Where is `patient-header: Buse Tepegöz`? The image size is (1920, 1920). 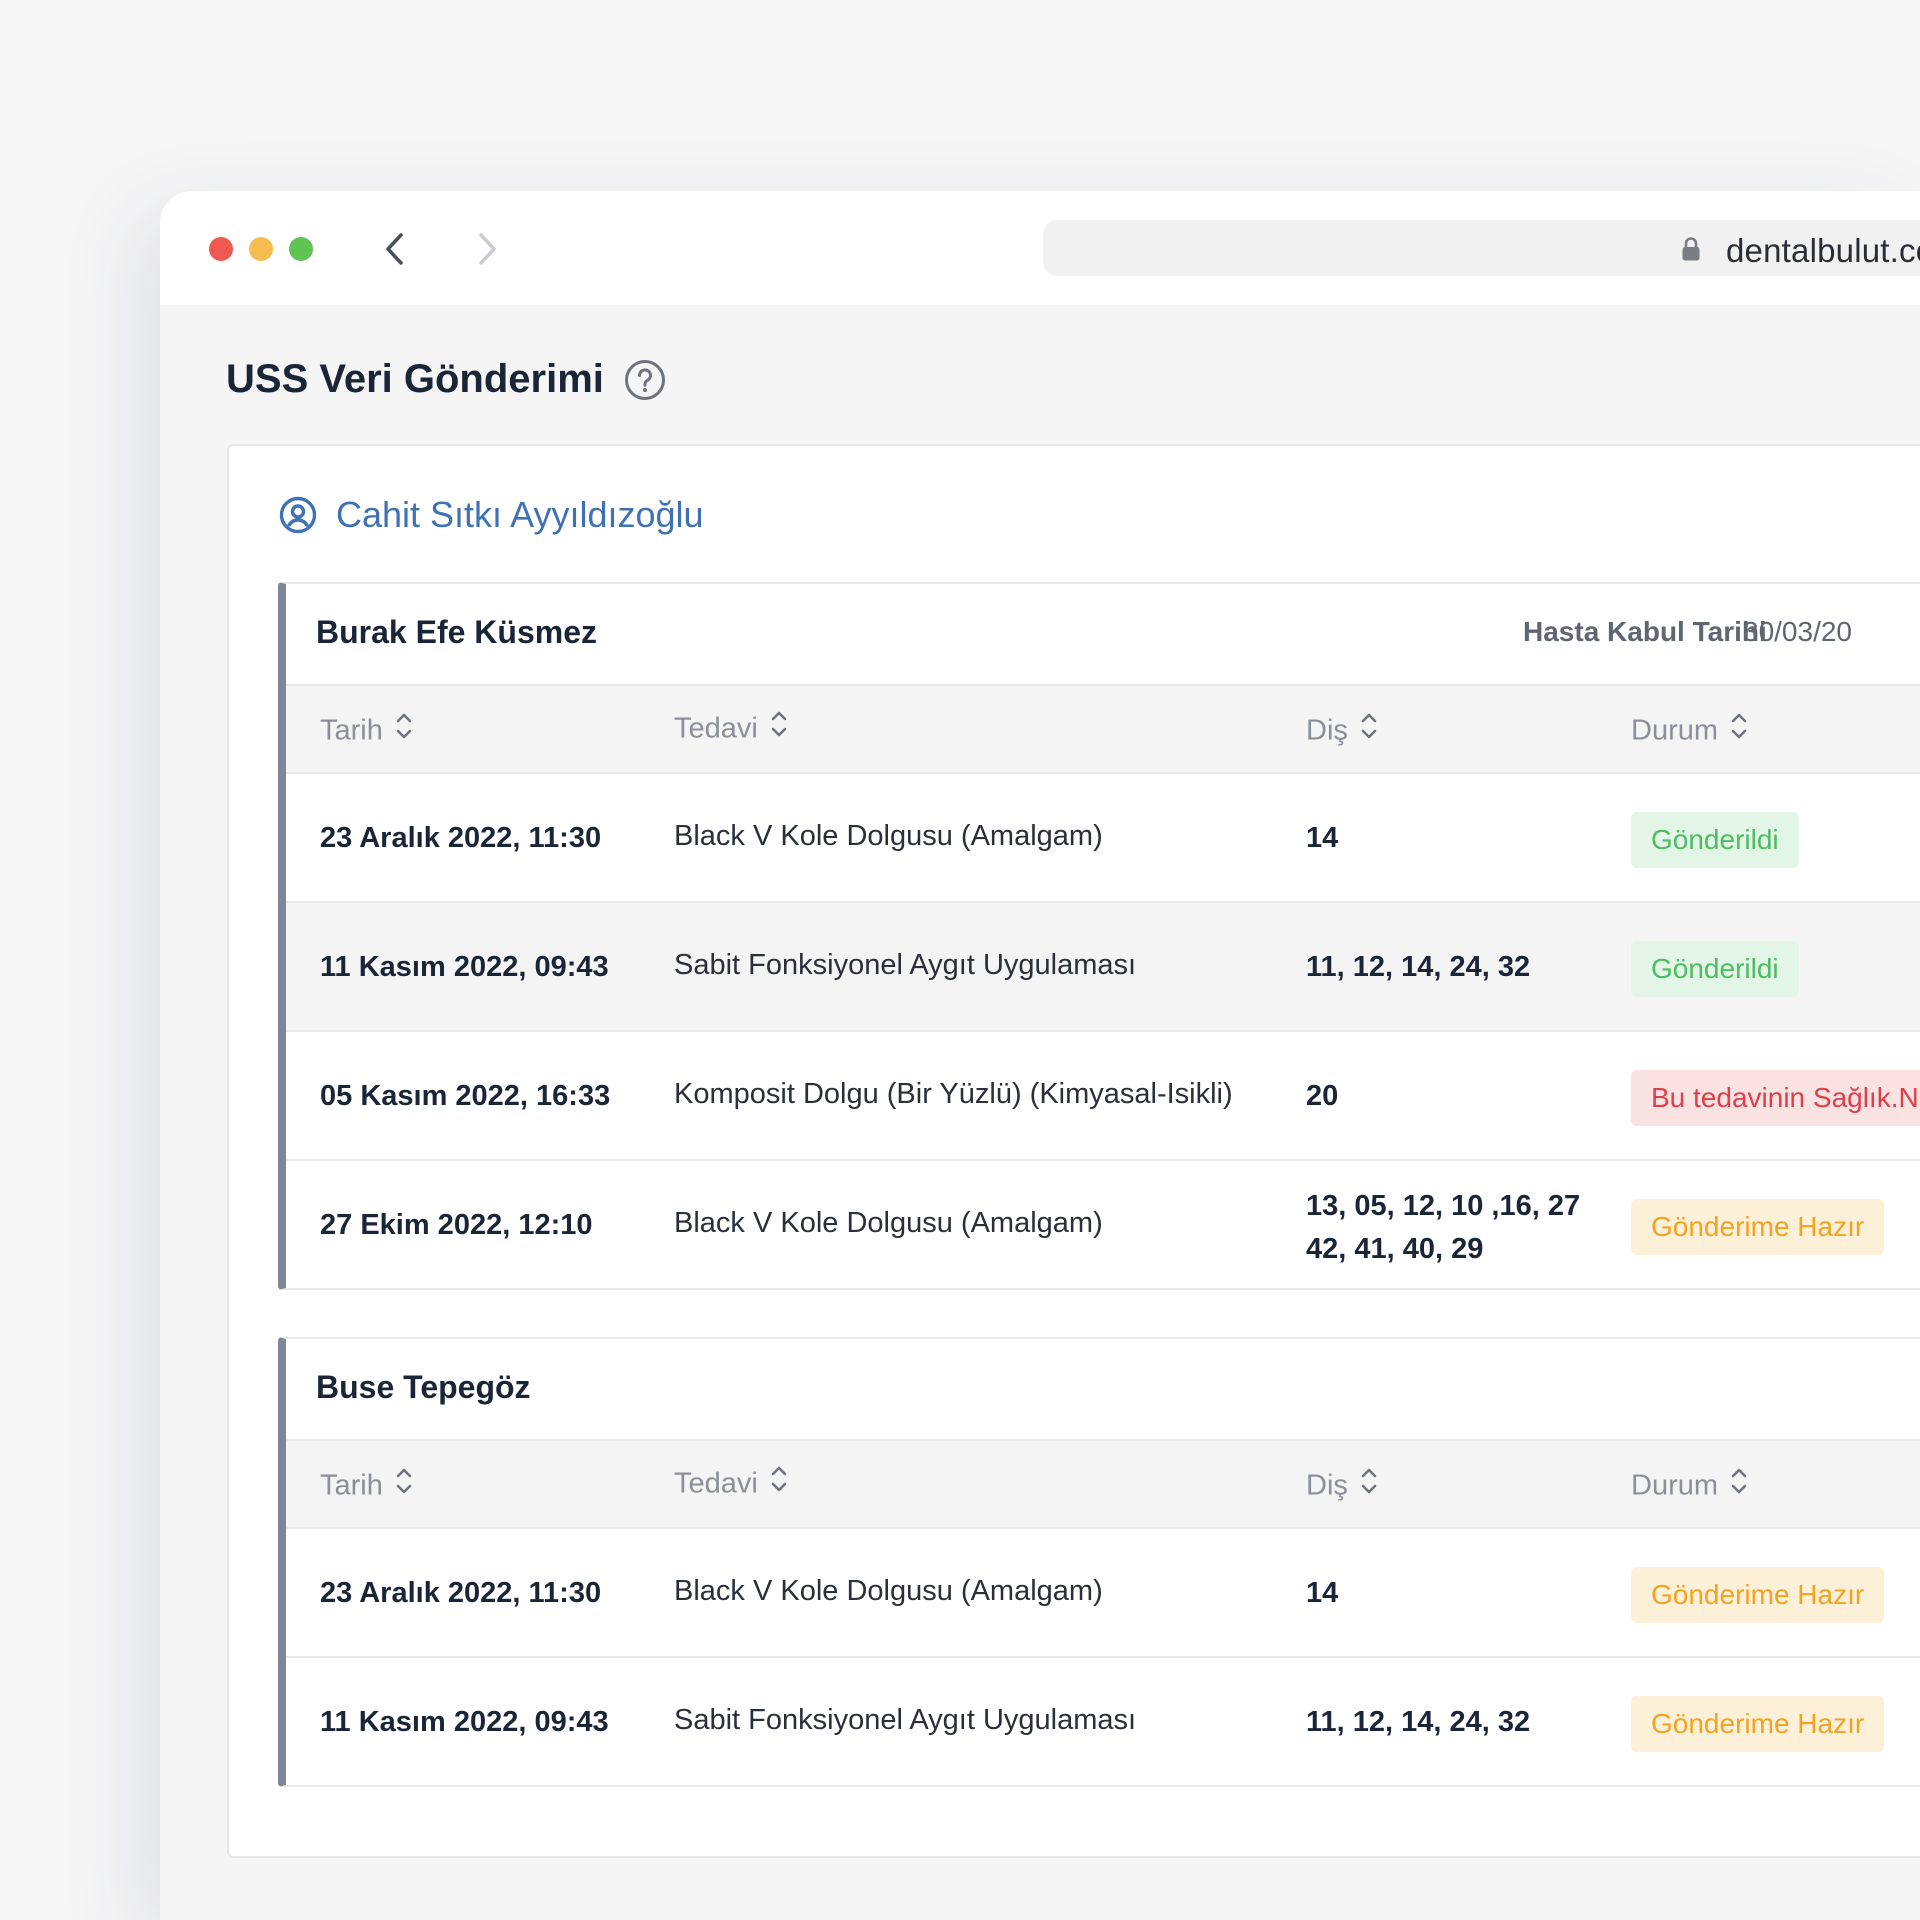 patient-header: Buse Tepegöz is located at coordinates (1103, 1390).